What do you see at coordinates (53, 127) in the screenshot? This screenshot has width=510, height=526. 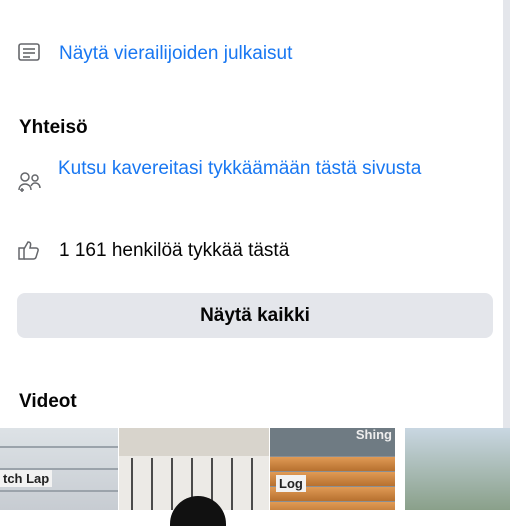 I see `community-heading: Yhteisö` at bounding box center [53, 127].